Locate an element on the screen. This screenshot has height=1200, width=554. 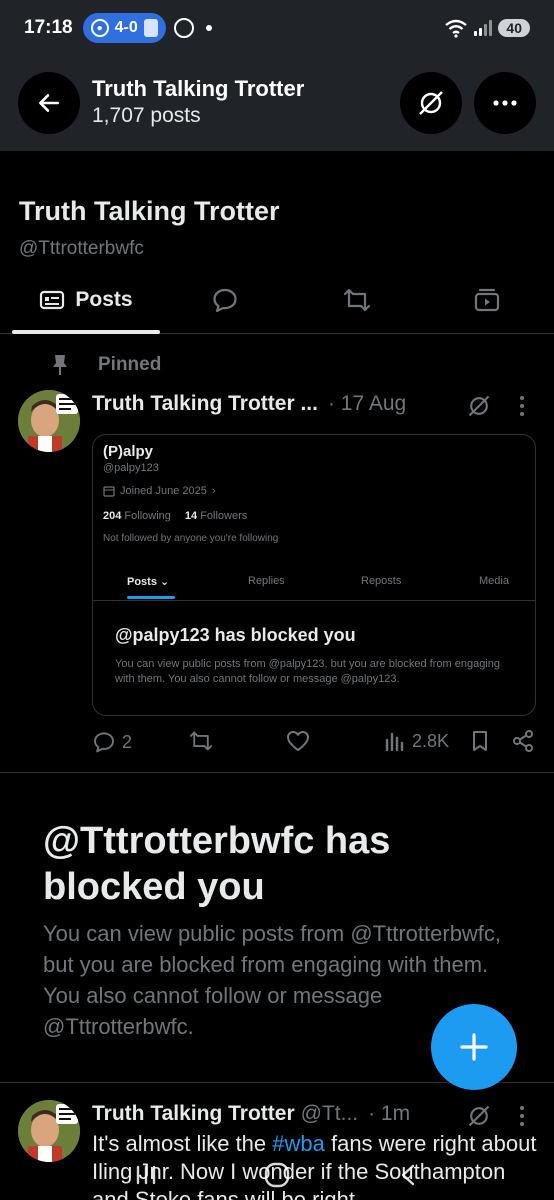
back-button is located at coordinates (49, 103).